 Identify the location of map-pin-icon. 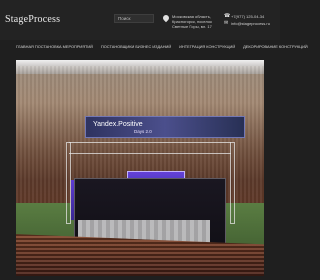
(166, 18).